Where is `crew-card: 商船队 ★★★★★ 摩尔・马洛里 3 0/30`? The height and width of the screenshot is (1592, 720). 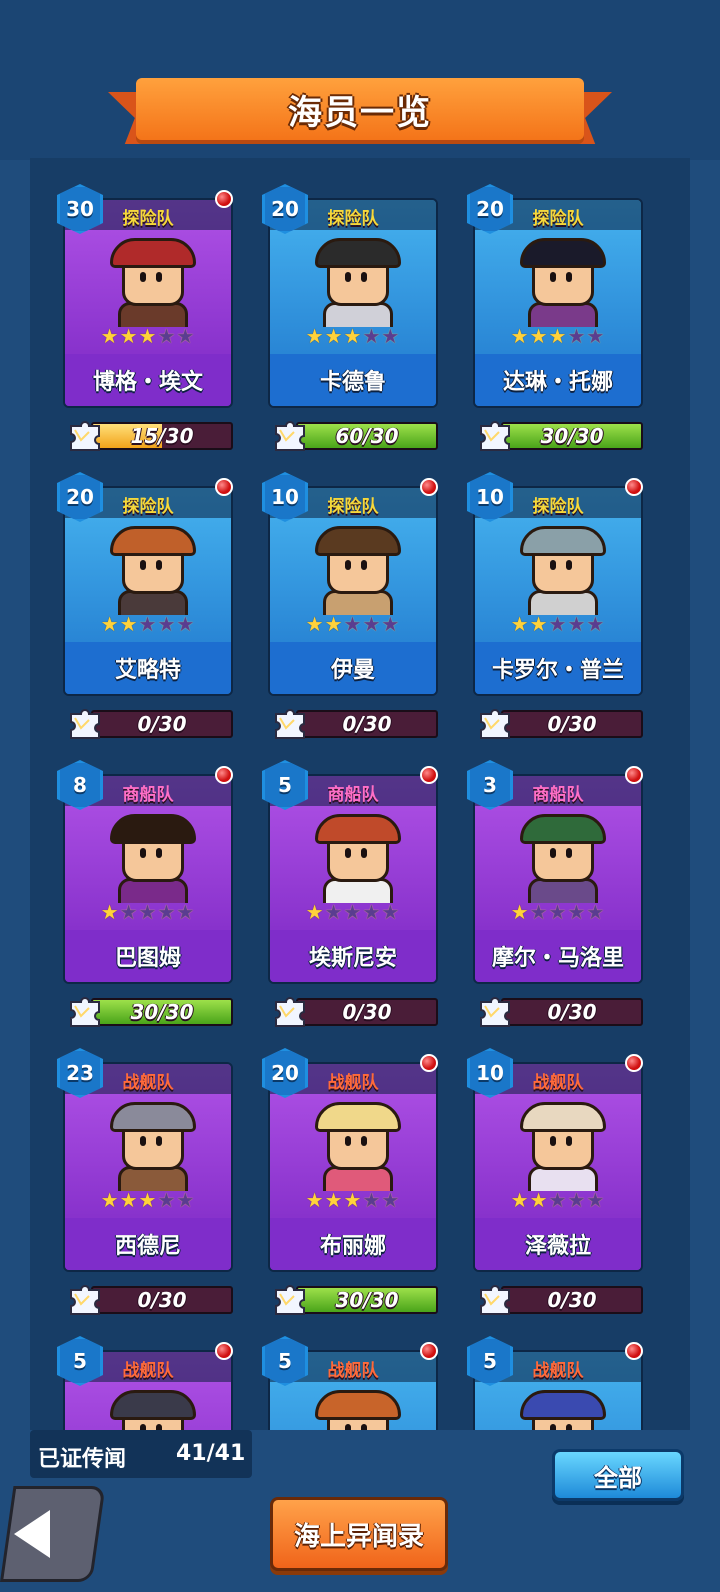 crew-card: 商船队 ★★★★★ 摩尔・马洛里 3 0/30 is located at coordinates (555, 896).